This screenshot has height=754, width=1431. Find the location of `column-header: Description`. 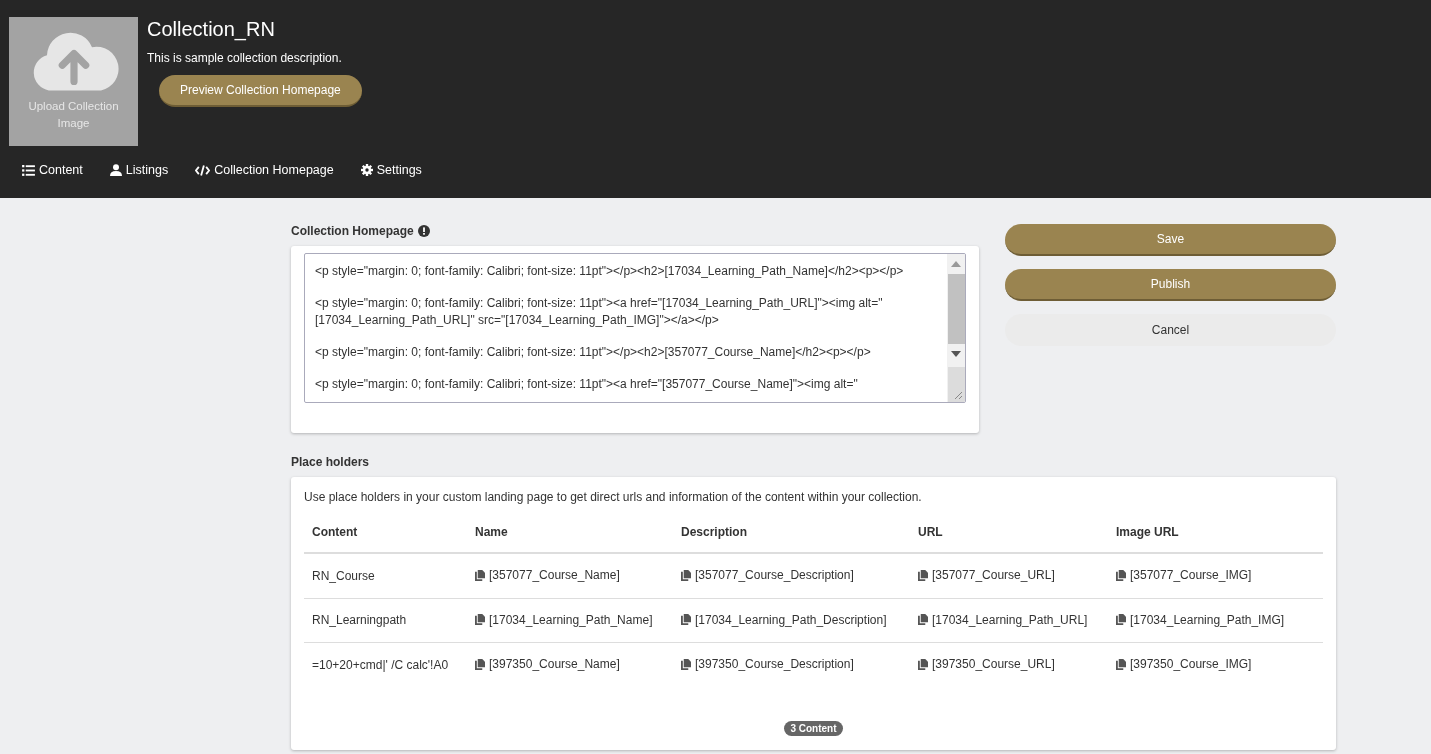

column-header: Description is located at coordinates (791, 532).